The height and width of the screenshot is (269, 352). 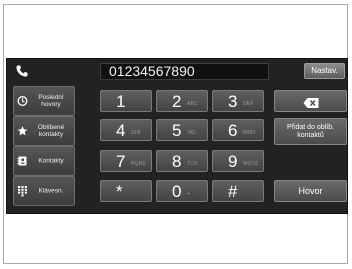 What do you see at coordinates (22, 161) in the screenshot?
I see `contacts-book-icon` at bounding box center [22, 161].